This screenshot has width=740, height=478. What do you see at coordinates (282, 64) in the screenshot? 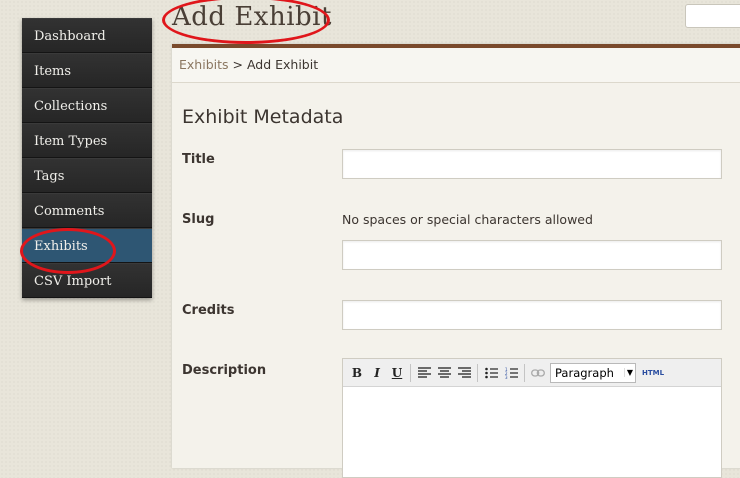
I see `breadcrumb-current: Add Exhibit` at bounding box center [282, 64].